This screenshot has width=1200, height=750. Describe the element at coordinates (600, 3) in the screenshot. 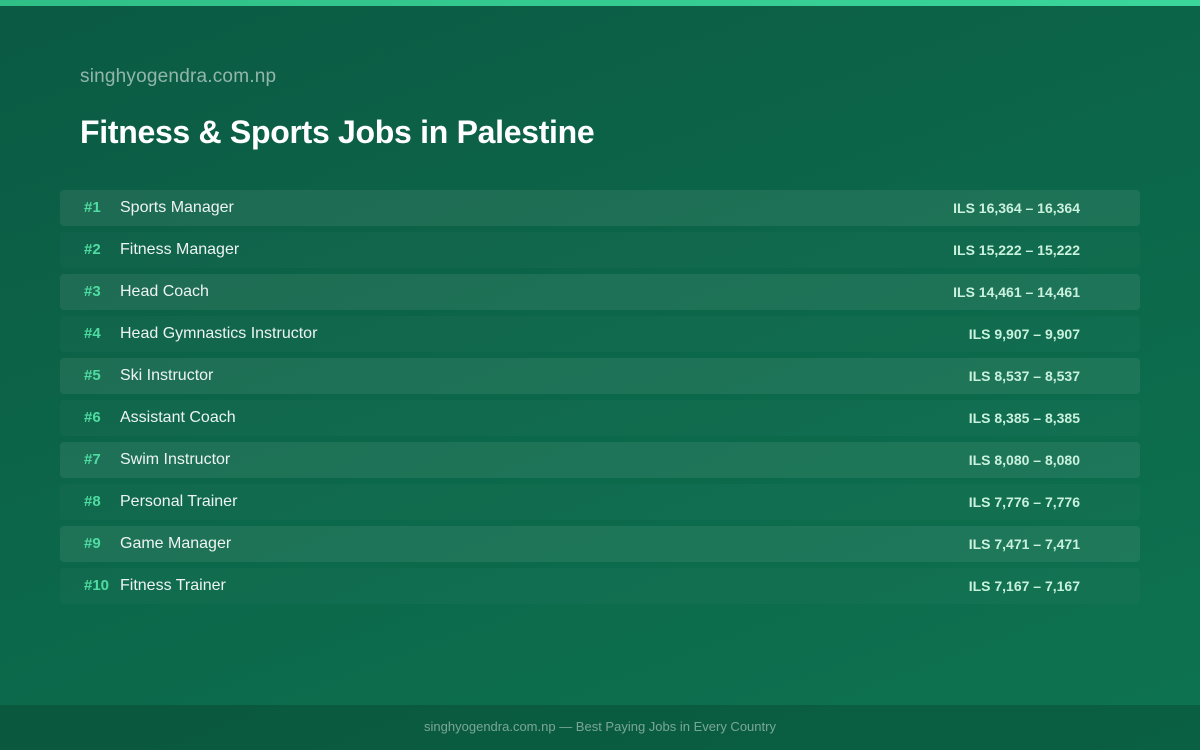

I see `top-accent-bar` at that location.